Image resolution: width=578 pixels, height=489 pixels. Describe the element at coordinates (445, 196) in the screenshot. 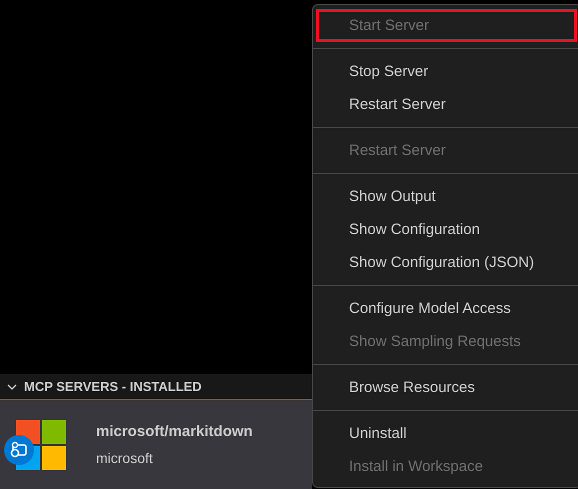

I see `menu-item: Show Output` at that location.